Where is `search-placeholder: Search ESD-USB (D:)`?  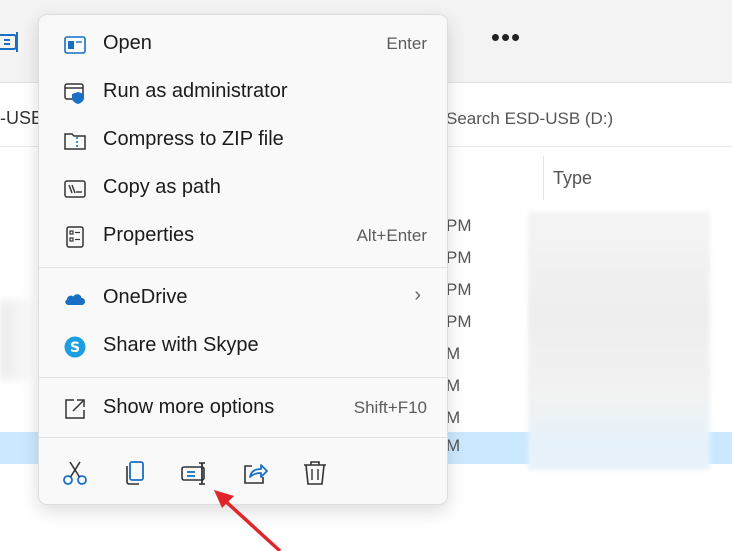 search-placeholder: Search ESD-USB (D:) is located at coordinates (530, 118).